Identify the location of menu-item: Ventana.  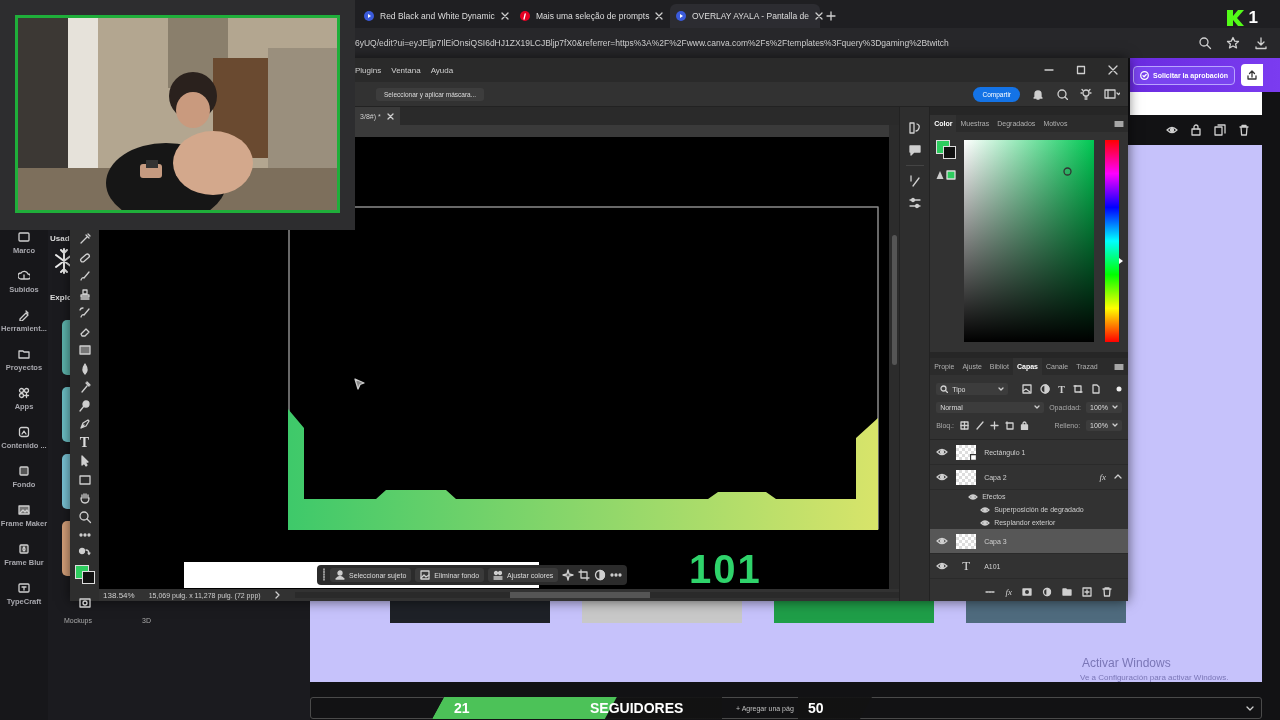
(406, 70).